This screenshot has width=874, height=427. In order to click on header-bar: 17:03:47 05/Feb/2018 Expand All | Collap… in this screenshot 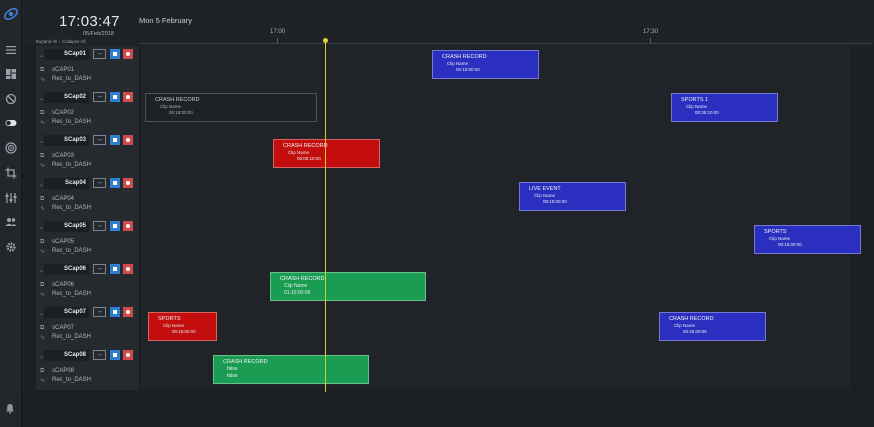, I will do `click(448, 23)`.